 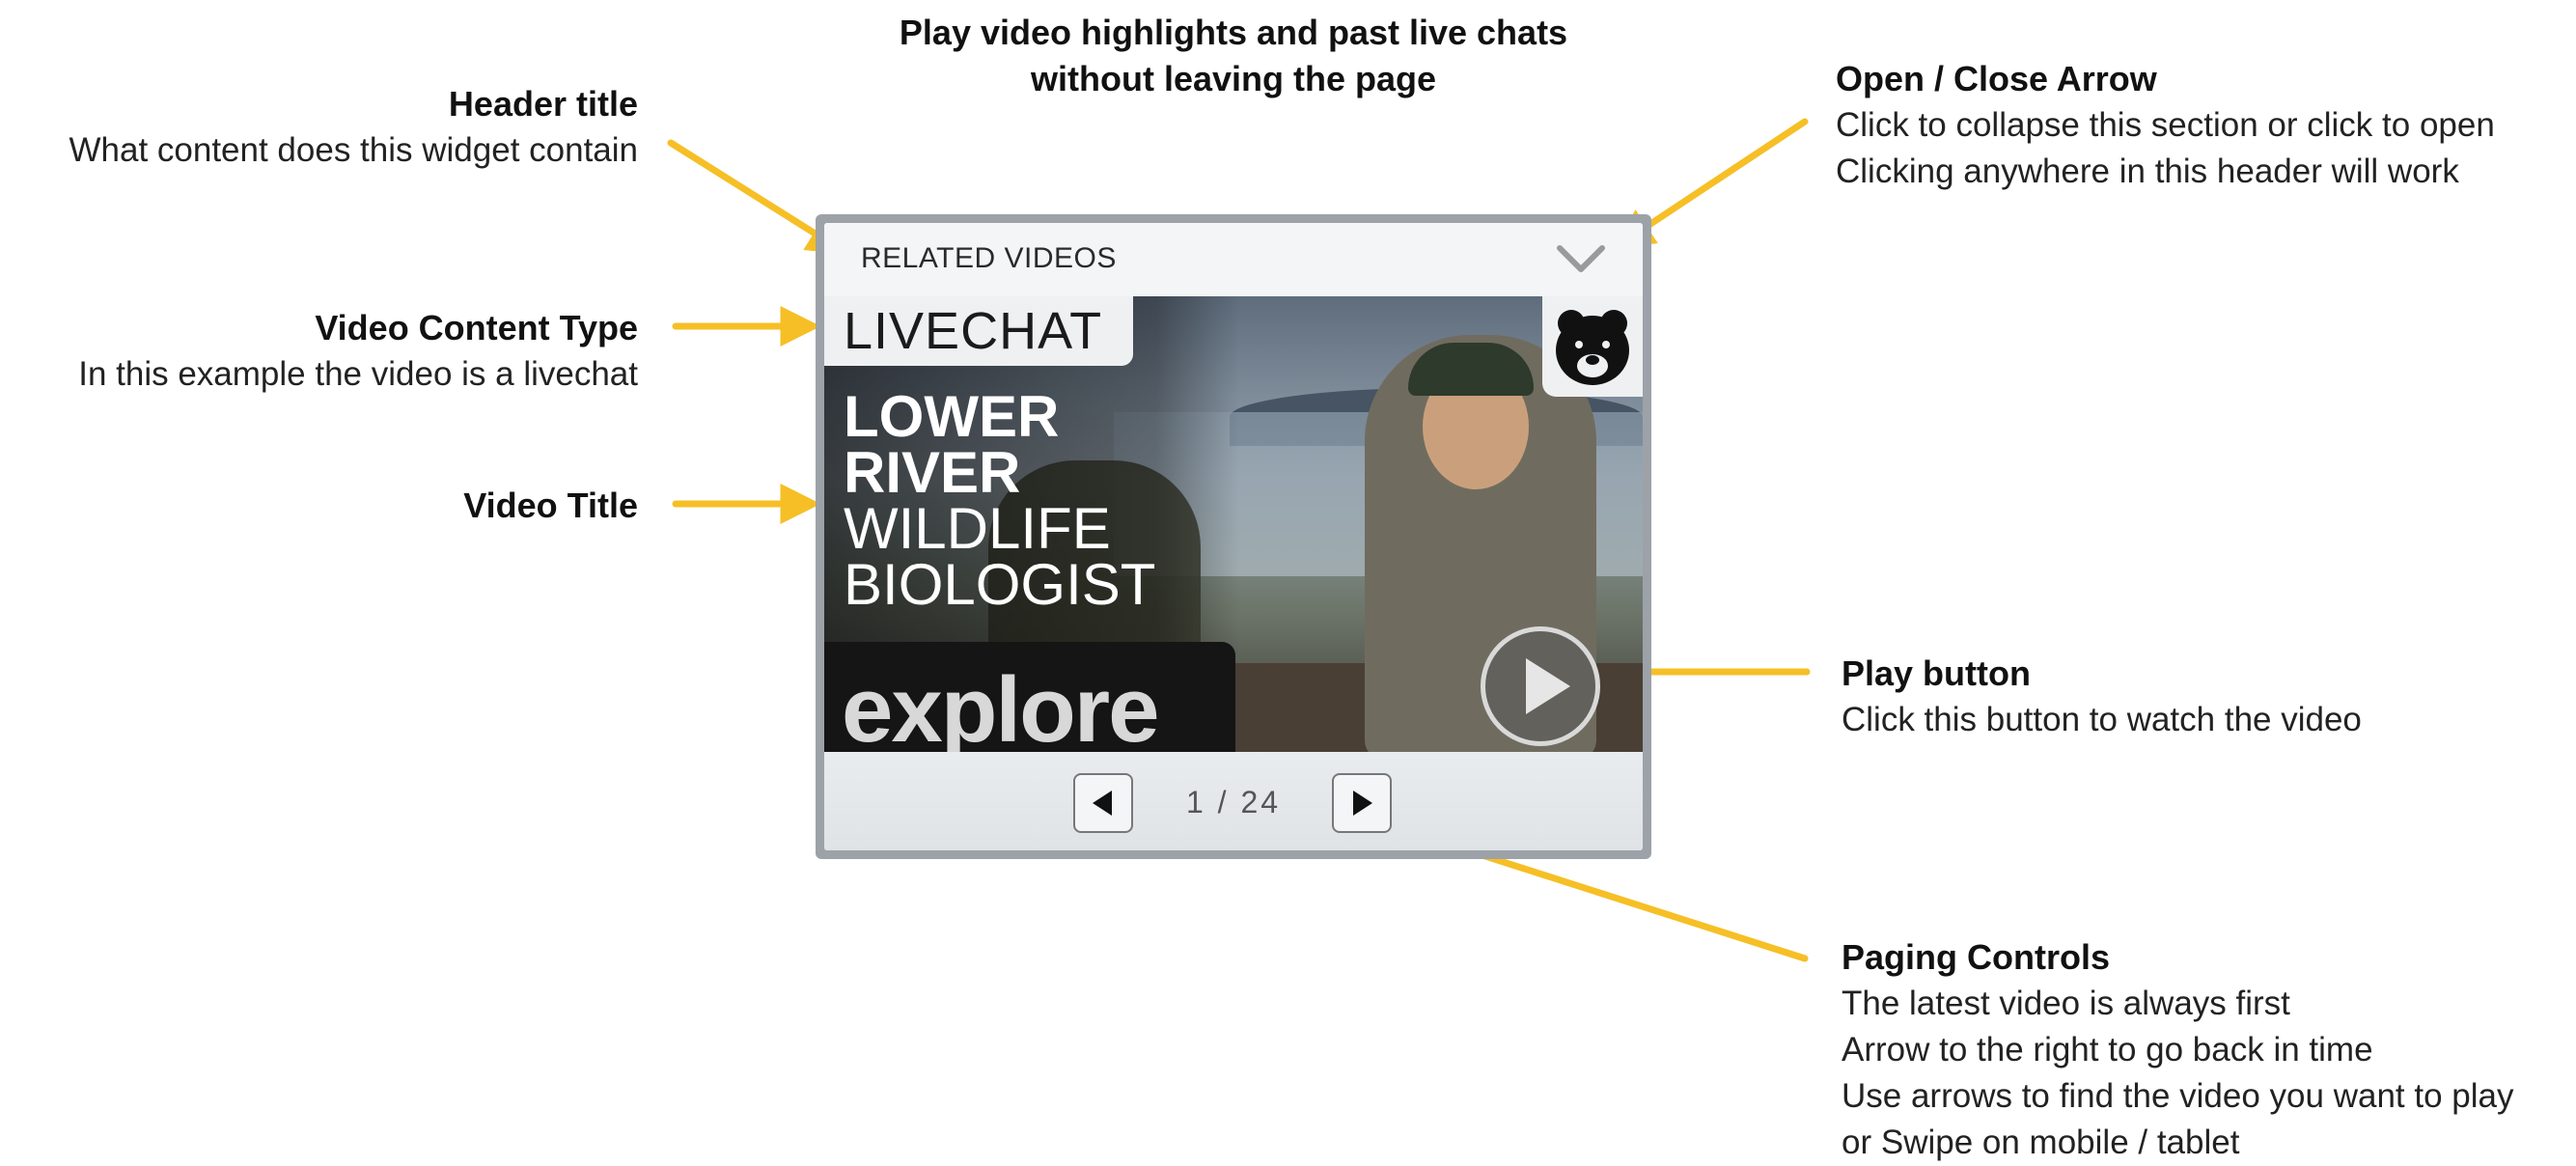 What do you see at coordinates (550, 505) in the screenshot?
I see `video-title-annotation-title: Video Title` at bounding box center [550, 505].